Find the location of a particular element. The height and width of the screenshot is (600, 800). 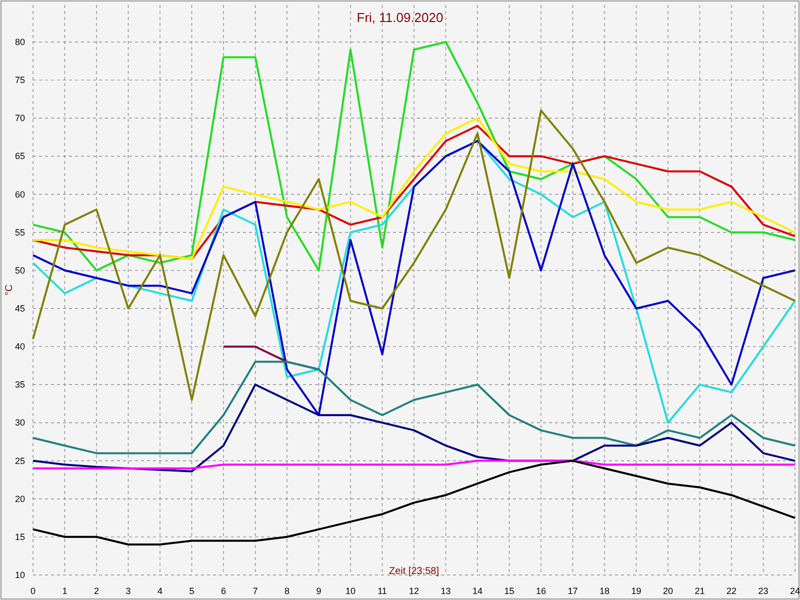

y-tick-label: 35 is located at coordinates (19, 385).